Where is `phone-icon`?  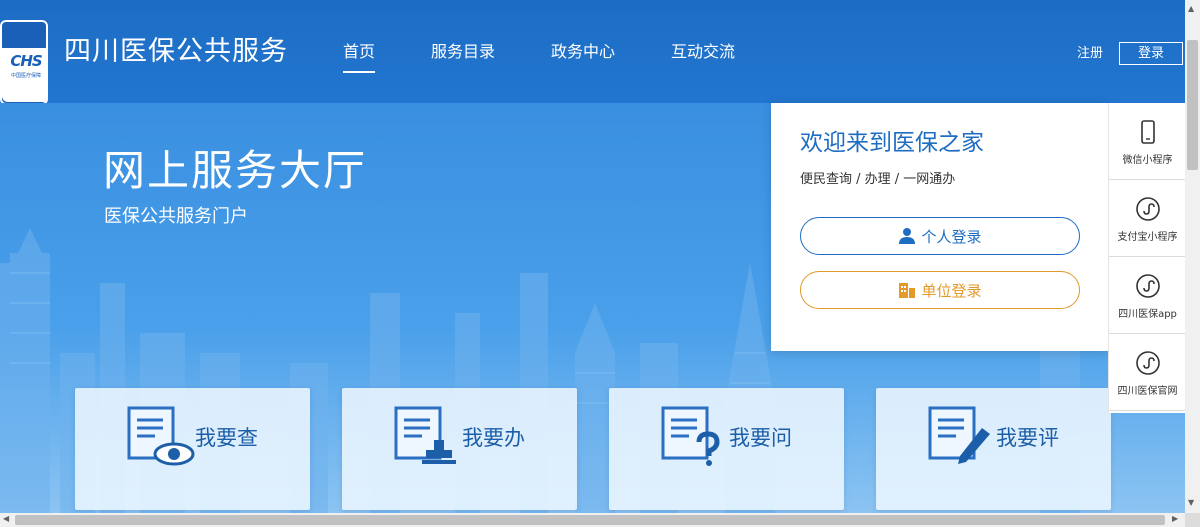 phone-icon is located at coordinates (1148, 132).